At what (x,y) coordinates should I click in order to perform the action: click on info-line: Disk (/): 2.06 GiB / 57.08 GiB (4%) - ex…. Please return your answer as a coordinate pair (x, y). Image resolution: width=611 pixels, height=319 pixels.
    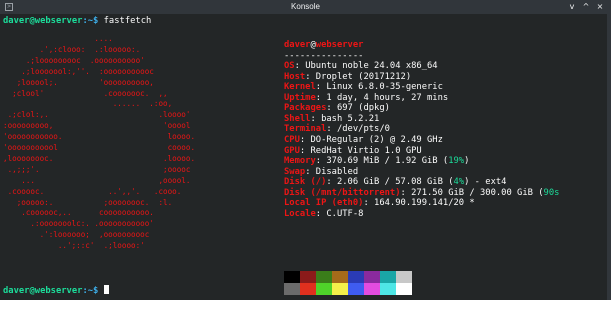
    Looking at the image, I should click on (395, 182).